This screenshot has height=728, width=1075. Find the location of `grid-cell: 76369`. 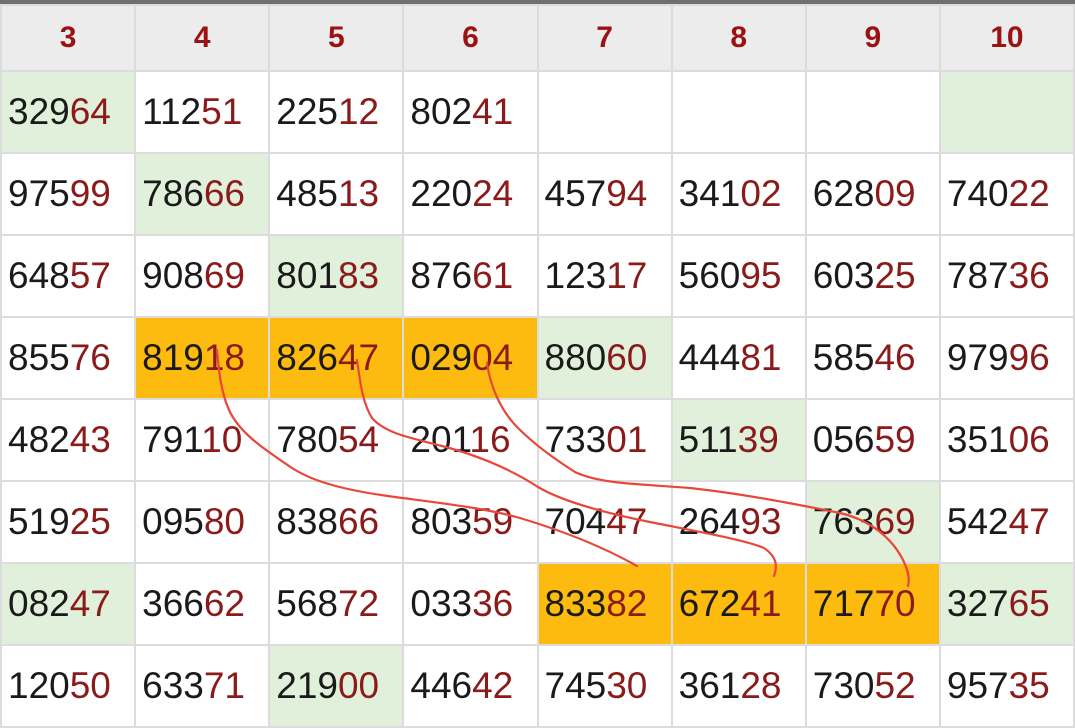

grid-cell: 76369 is located at coordinates (872, 522).